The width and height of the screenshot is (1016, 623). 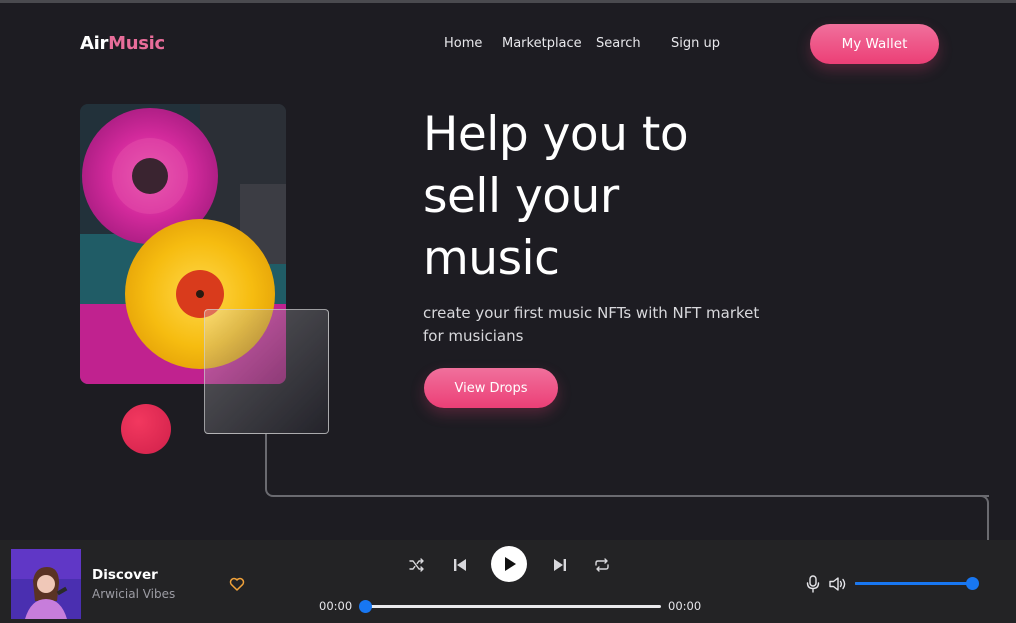 I want to click on previous-icon, so click(x=460, y=565).